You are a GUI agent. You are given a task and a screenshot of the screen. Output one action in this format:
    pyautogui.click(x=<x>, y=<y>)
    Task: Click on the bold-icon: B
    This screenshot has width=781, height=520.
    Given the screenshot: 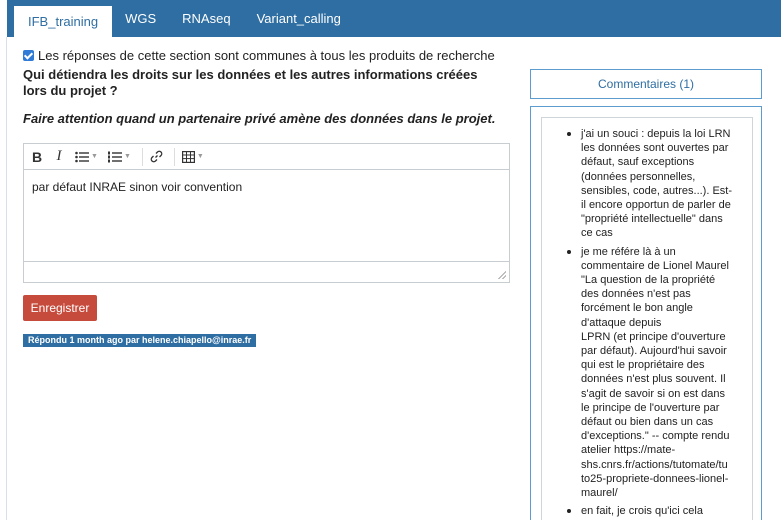 What is the action you would take?
    pyautogui.click(x=37, y=157)
    